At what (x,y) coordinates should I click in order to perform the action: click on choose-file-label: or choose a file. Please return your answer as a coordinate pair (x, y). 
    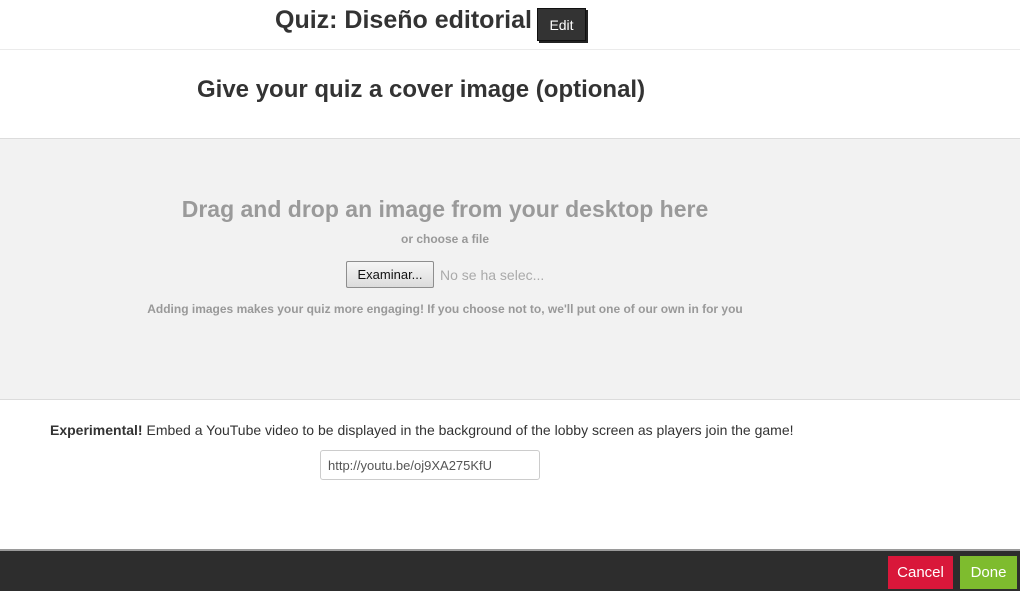
    Looking at the image, I should click on (445, 239).